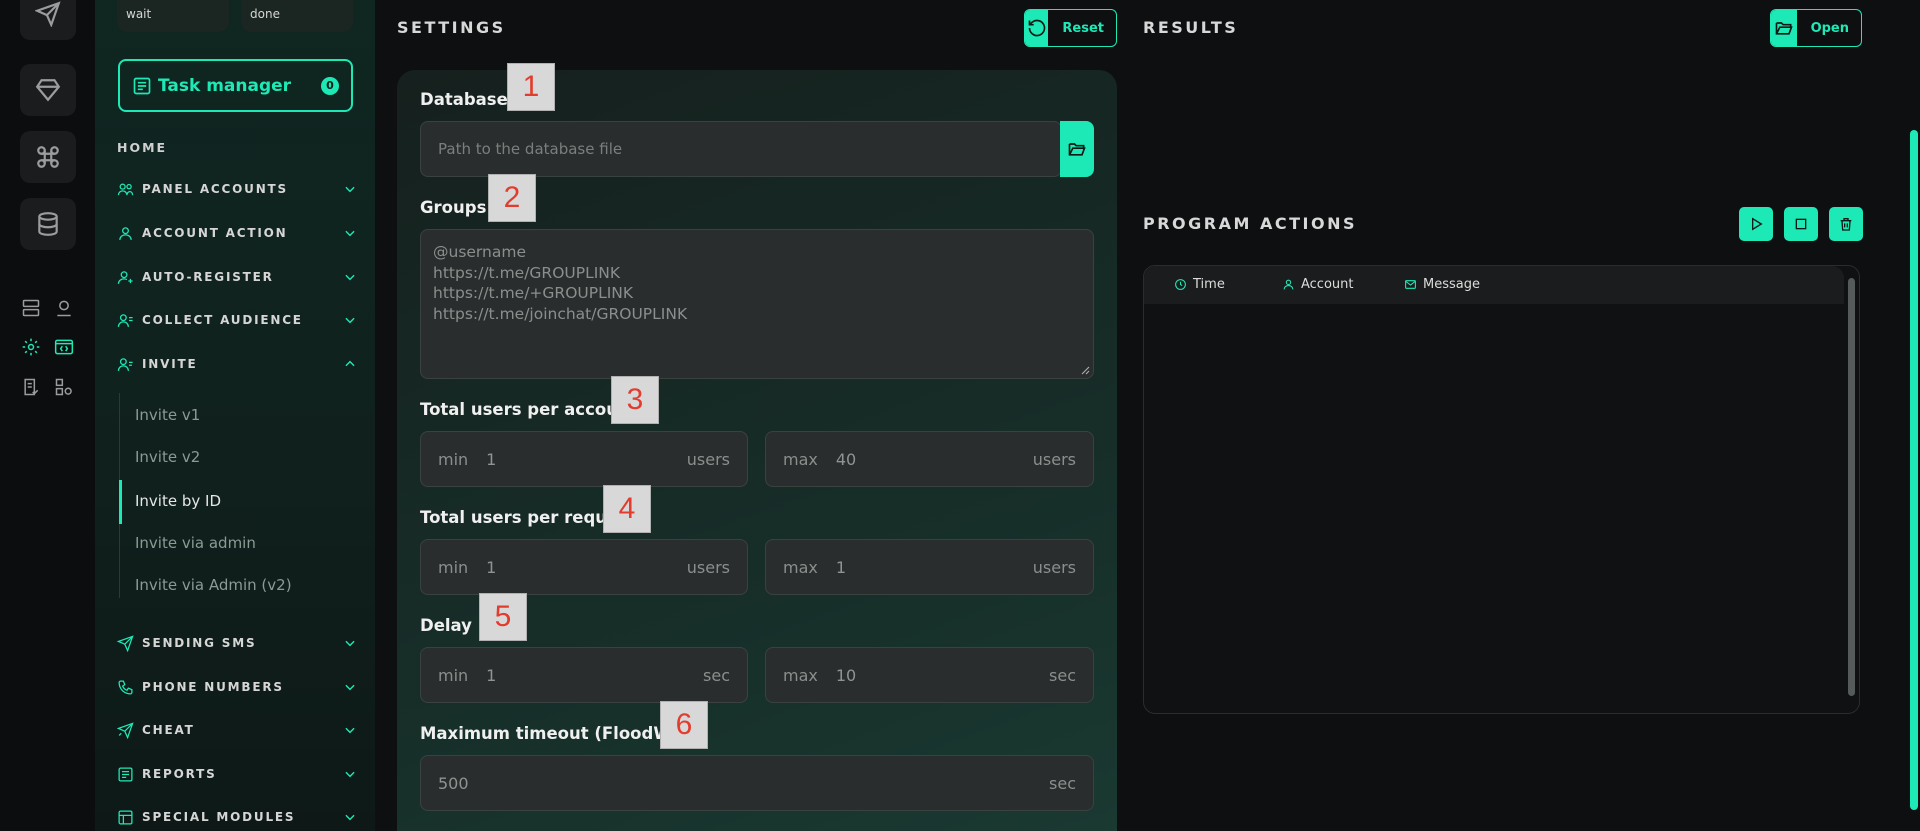 Image resolution: width=1920 pixels, height=831 pixels. Describe the element at coordinates (929, 567) in the screenshot. I see `users-per-request-max-field: max 1 users` at that location.